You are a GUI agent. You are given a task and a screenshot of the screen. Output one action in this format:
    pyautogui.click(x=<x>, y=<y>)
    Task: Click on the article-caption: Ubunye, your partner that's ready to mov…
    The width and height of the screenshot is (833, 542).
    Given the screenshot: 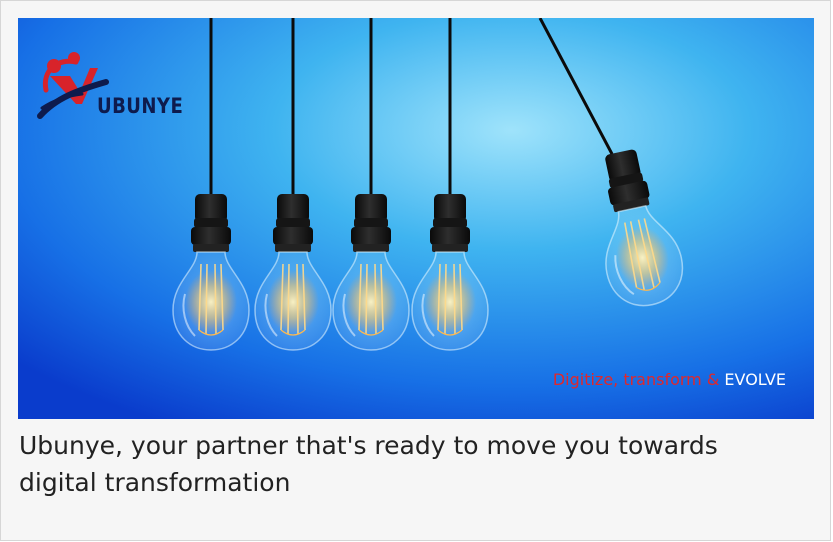 What is the action you would take?
    pyautogui.click(x=399, y=464)
    